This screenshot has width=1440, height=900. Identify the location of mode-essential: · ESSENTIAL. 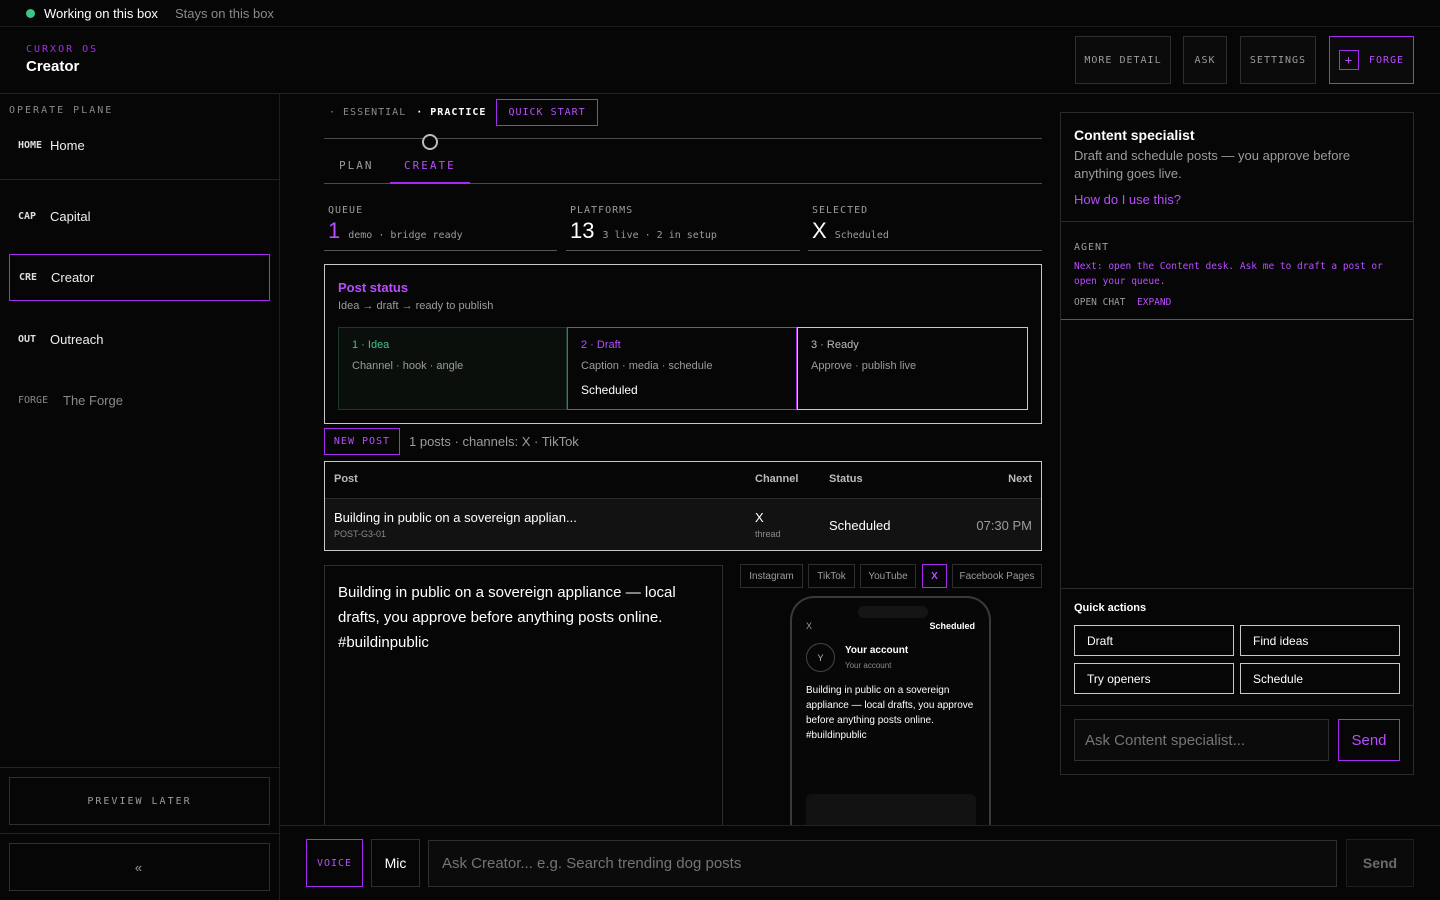
(367, 112).